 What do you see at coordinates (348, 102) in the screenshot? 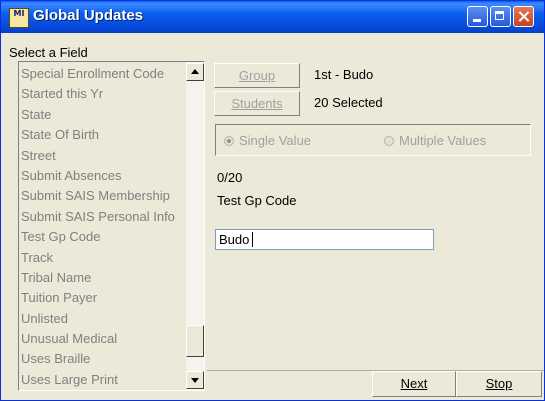
I see `students-value: 20 Selected` at bounding box center [348, 102].